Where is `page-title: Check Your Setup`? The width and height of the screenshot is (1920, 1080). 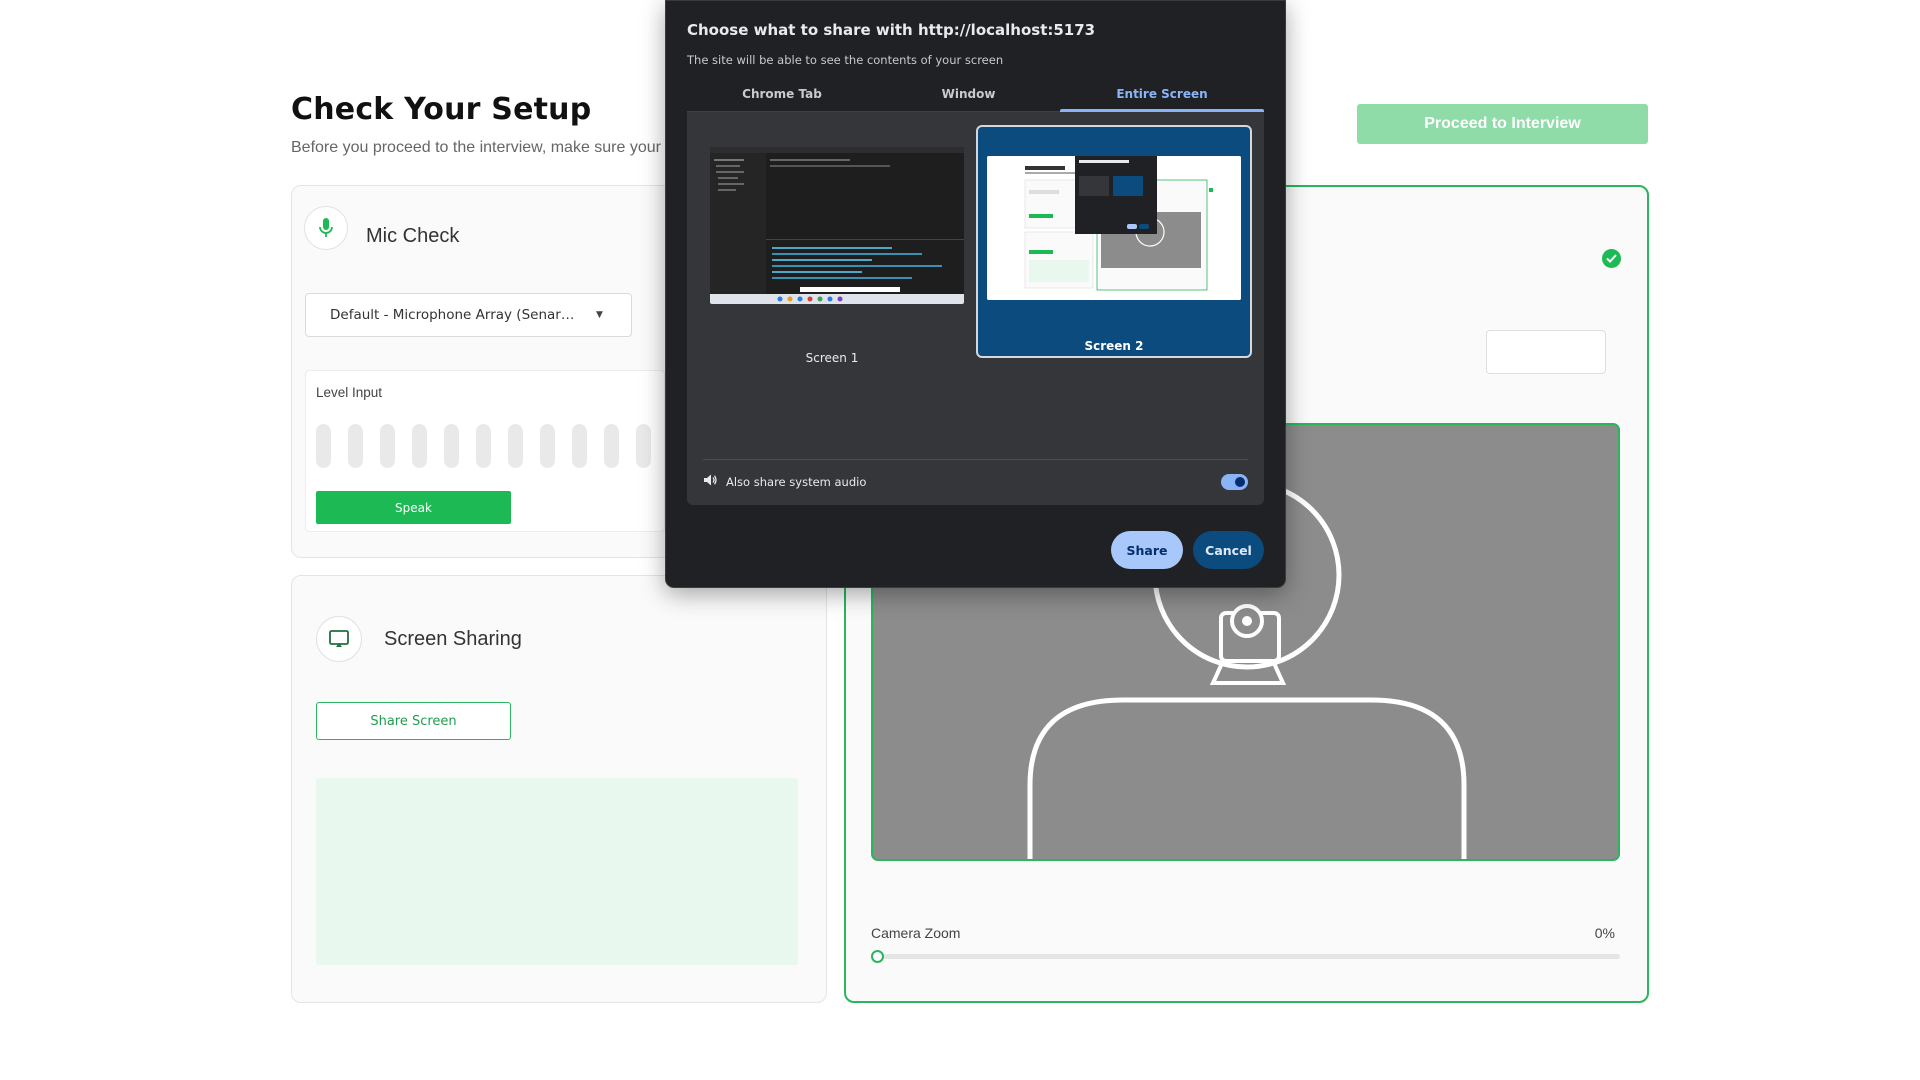
page-title: Check Your Setup is located at coordinates (441, 109).